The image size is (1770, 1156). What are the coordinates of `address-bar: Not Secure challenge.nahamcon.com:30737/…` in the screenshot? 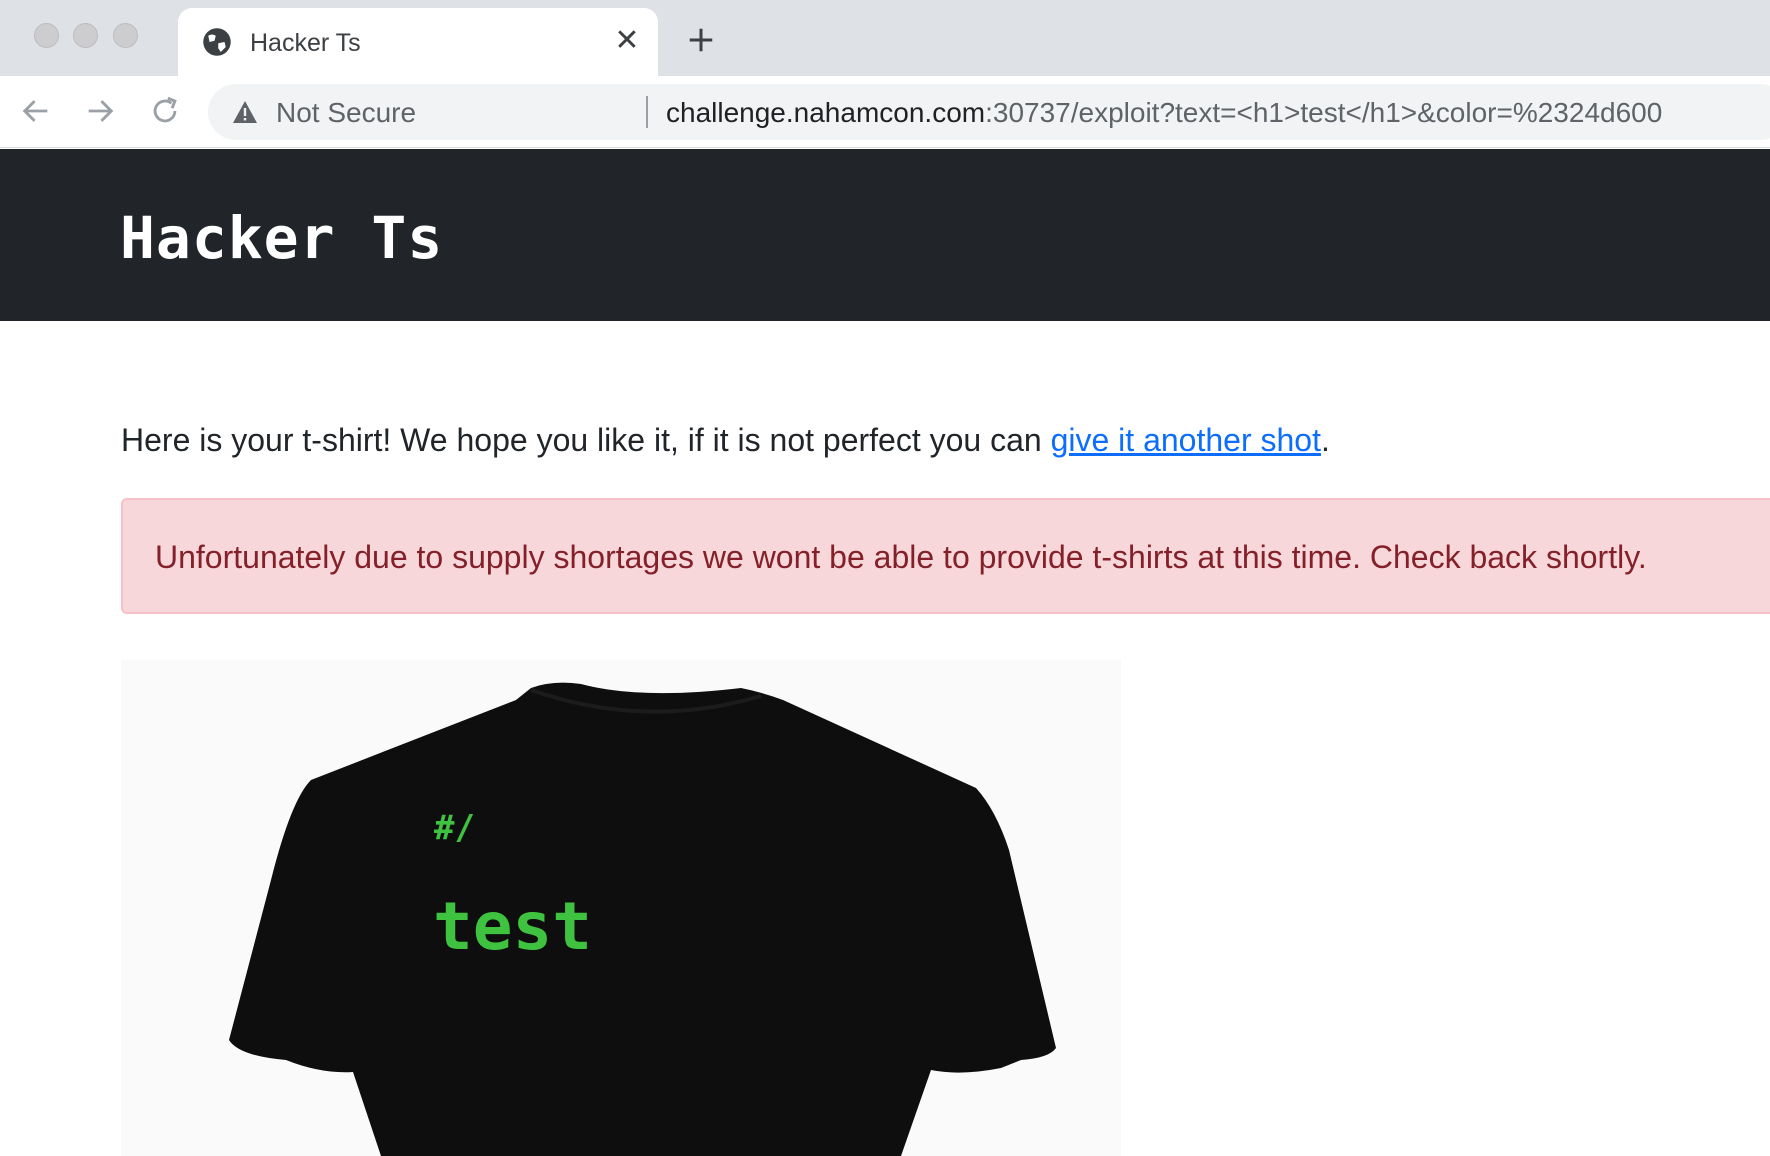 It's located at (989, 112).